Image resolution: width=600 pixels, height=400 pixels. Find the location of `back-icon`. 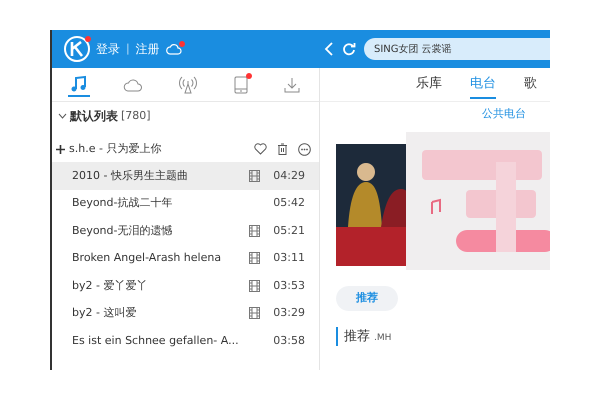

back-icon is located at coordinates (329, 49).